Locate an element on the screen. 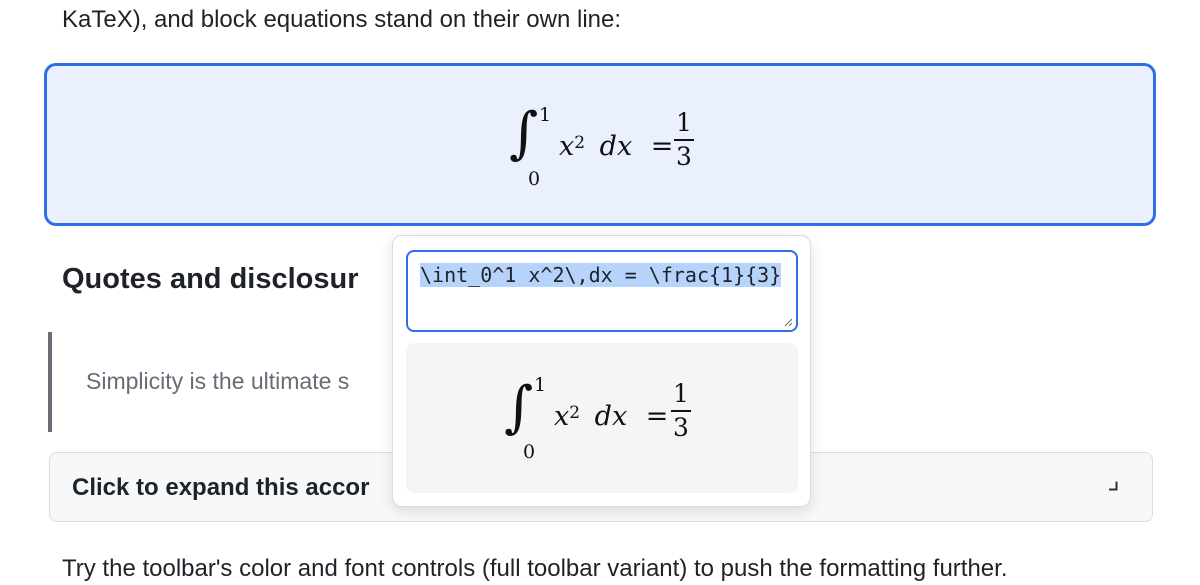  integrand-variable: x is located at coordinates (567, 146).